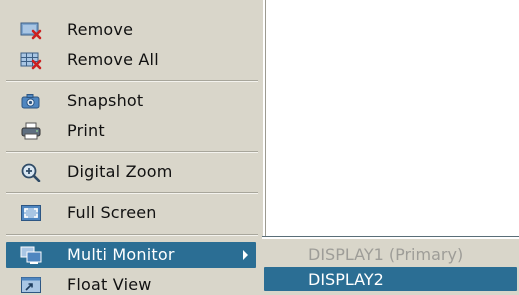  What do you see at coordinates (31, 131) in the screenshot?
I see `printer-icon` at bounding box center [31, 131].